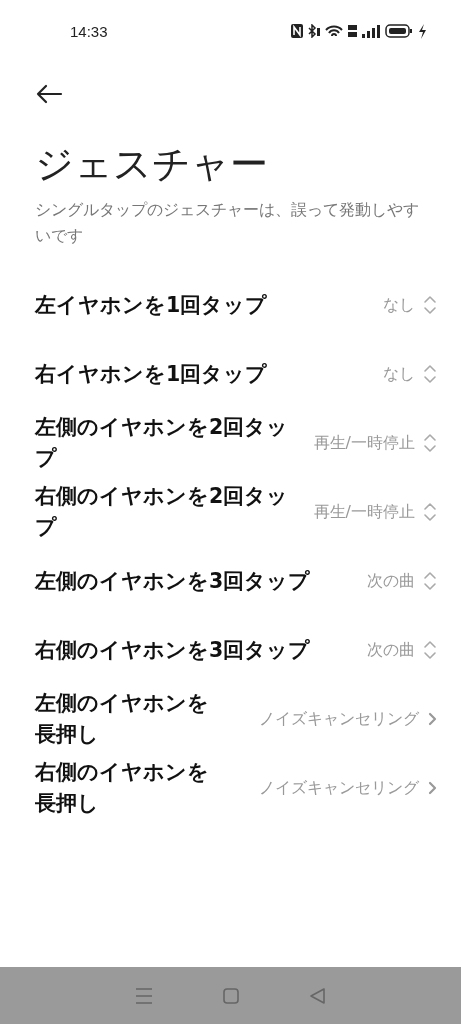 The height and width of the screenshot is (1024, 461). What do you see at coordinates (227, 223) in the screenshot?
I see `description: シングルタップのジェスチャーは、誤って発動しやすいです` at bounding box center [227, 223].